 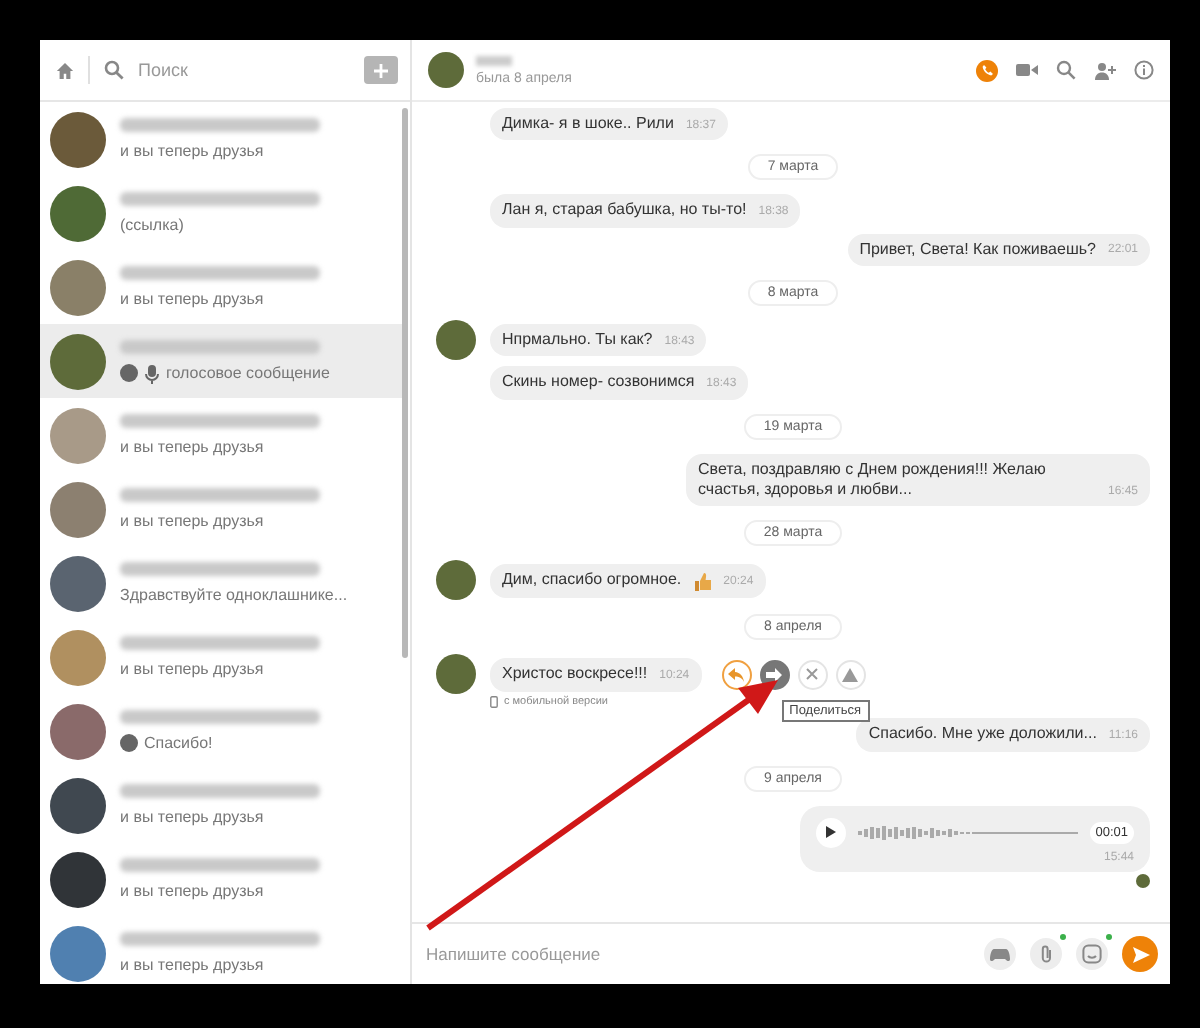 I want to click on emoji-button, so click(x=1092, y=954).